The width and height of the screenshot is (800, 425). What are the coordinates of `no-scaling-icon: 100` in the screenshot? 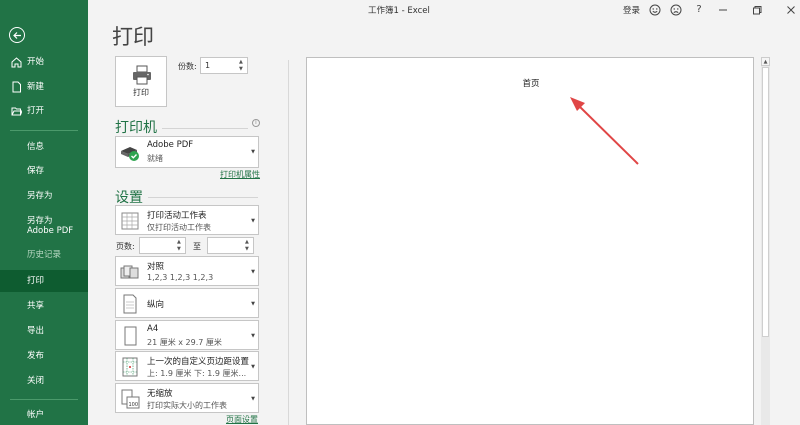 It's located at (130, 399).